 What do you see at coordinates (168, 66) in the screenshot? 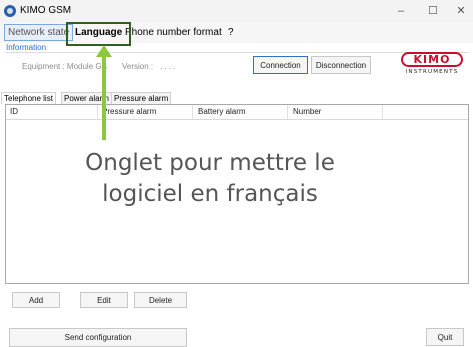
I see `version-value: . . . .` at bounding box center [168, 66].